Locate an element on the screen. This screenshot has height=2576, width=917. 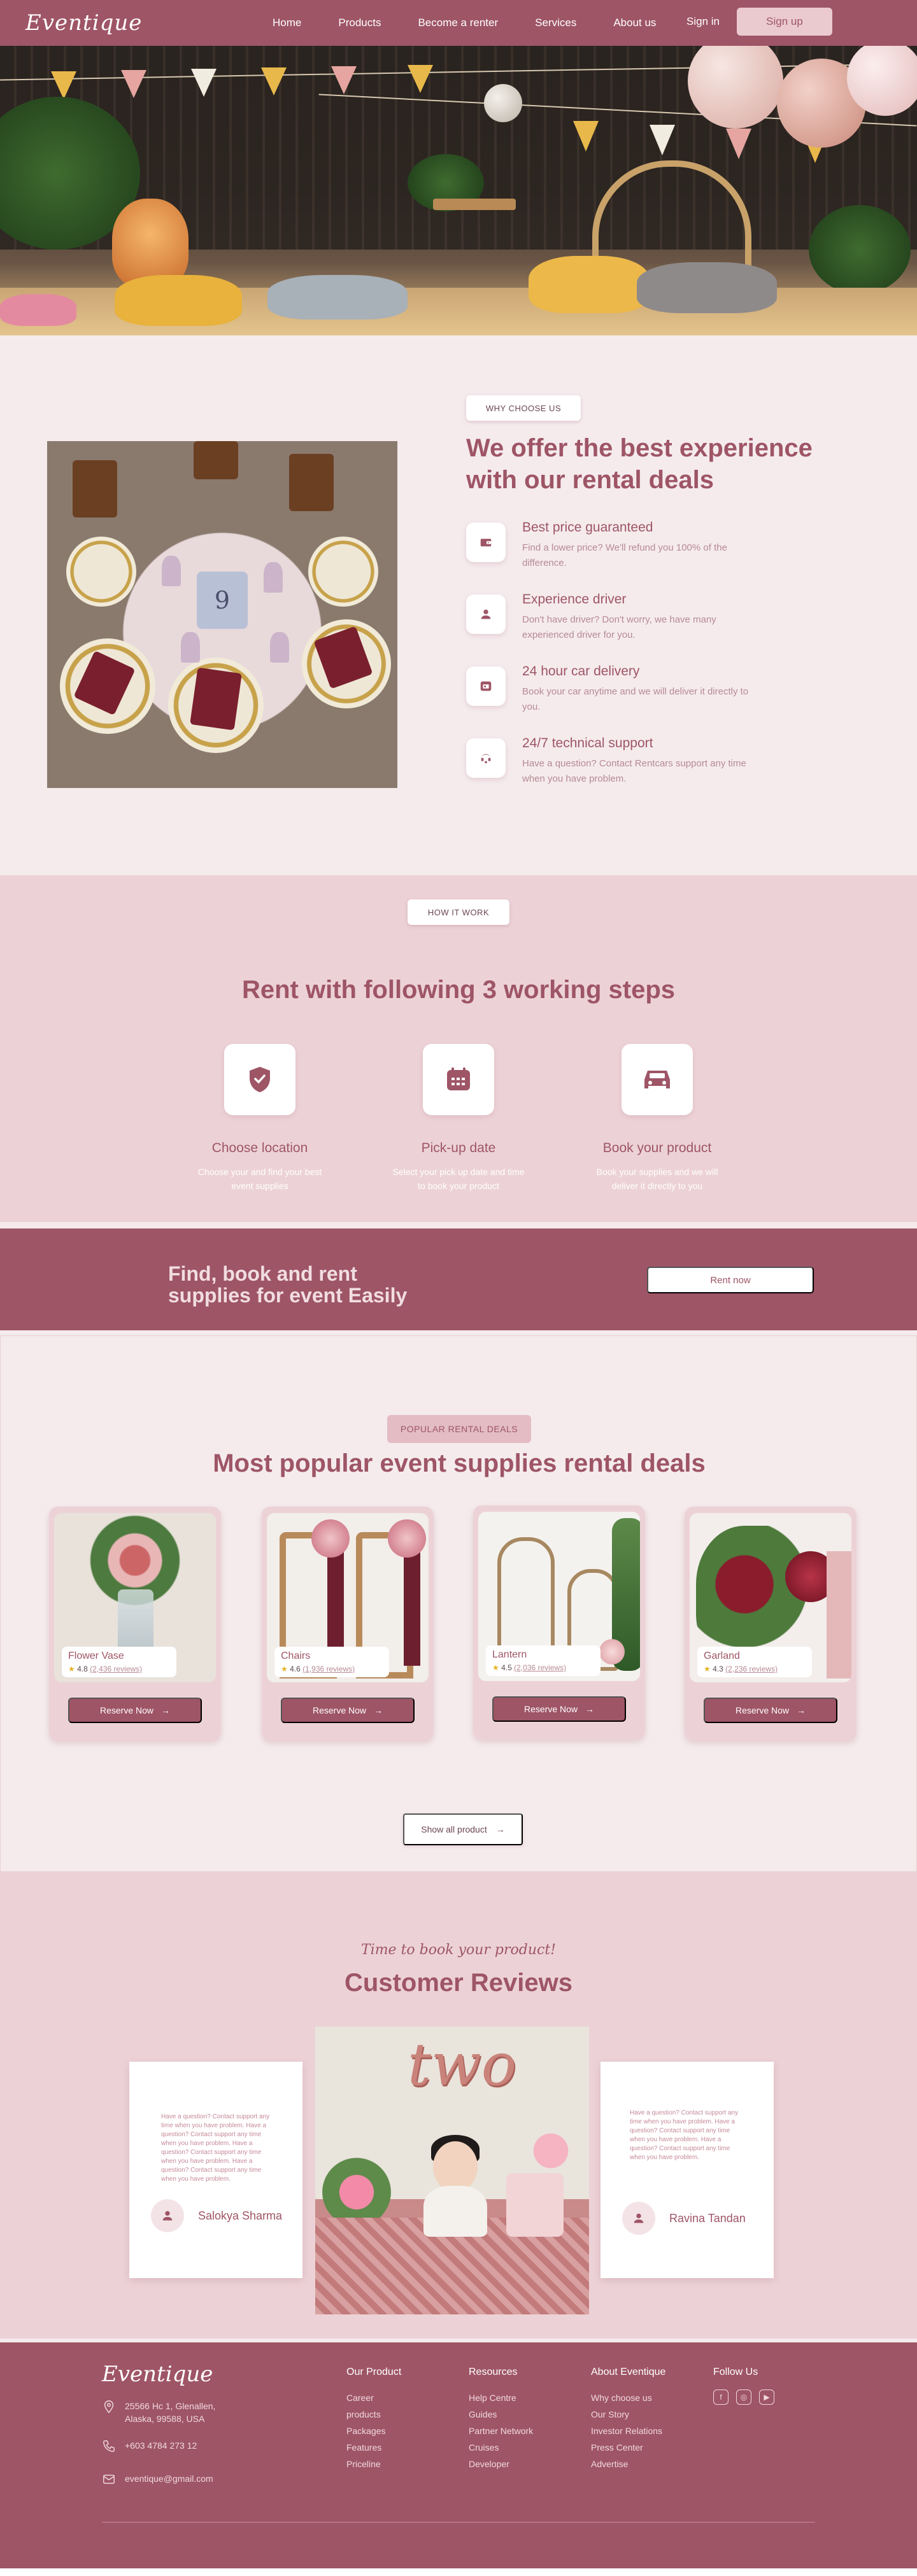
avatar-icon is located at coordinates (167, 2216).